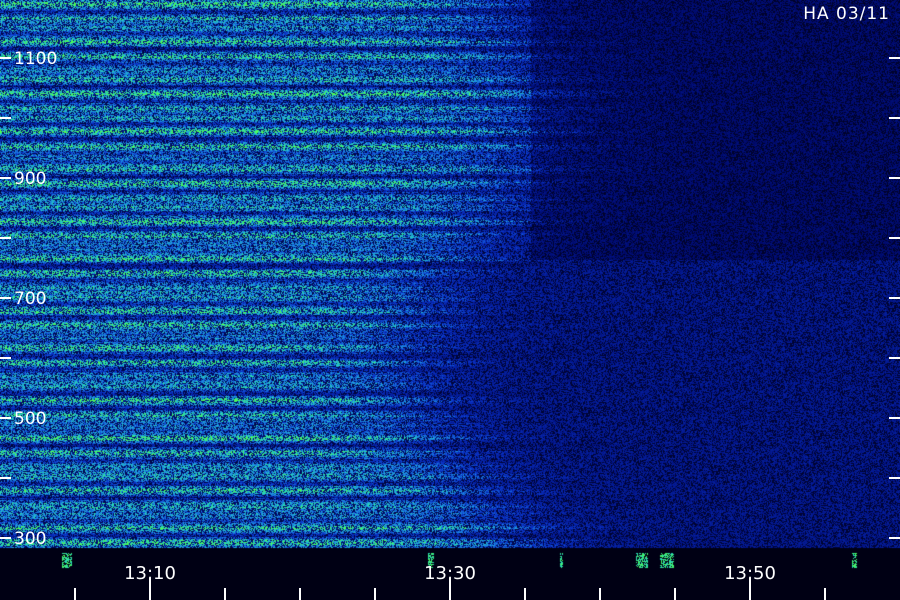 This screenshot has width=900, height=600. I want to click on y-ticks-left, so click(5, 298).